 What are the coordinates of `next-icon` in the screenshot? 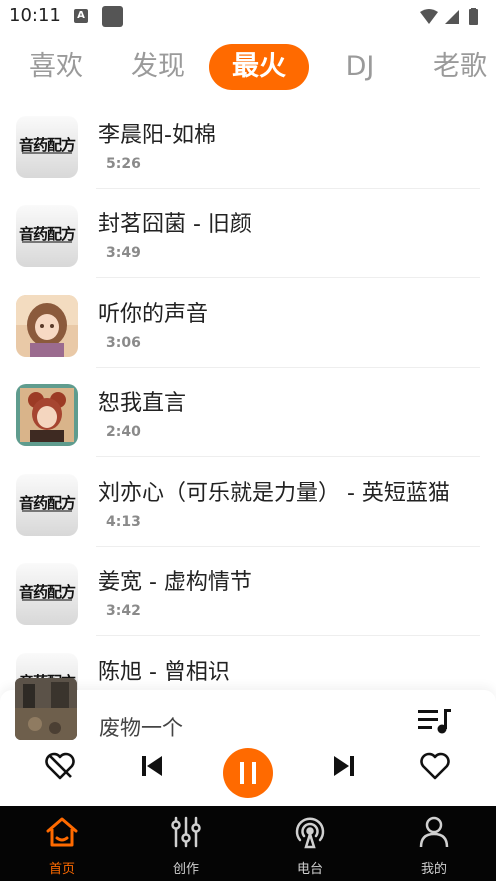 It's located at (344, 766).